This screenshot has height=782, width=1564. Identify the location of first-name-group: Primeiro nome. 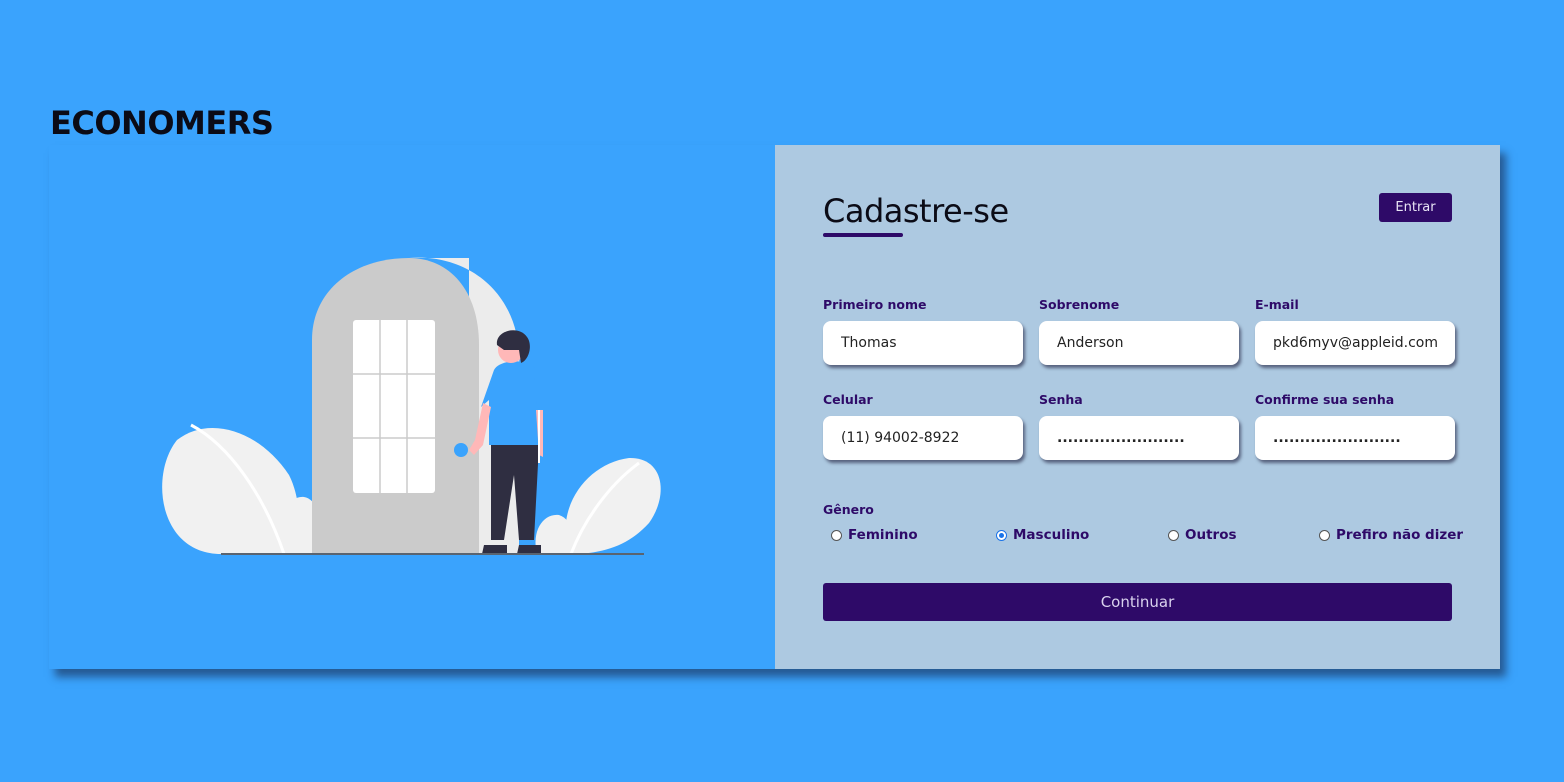
(923, 331).